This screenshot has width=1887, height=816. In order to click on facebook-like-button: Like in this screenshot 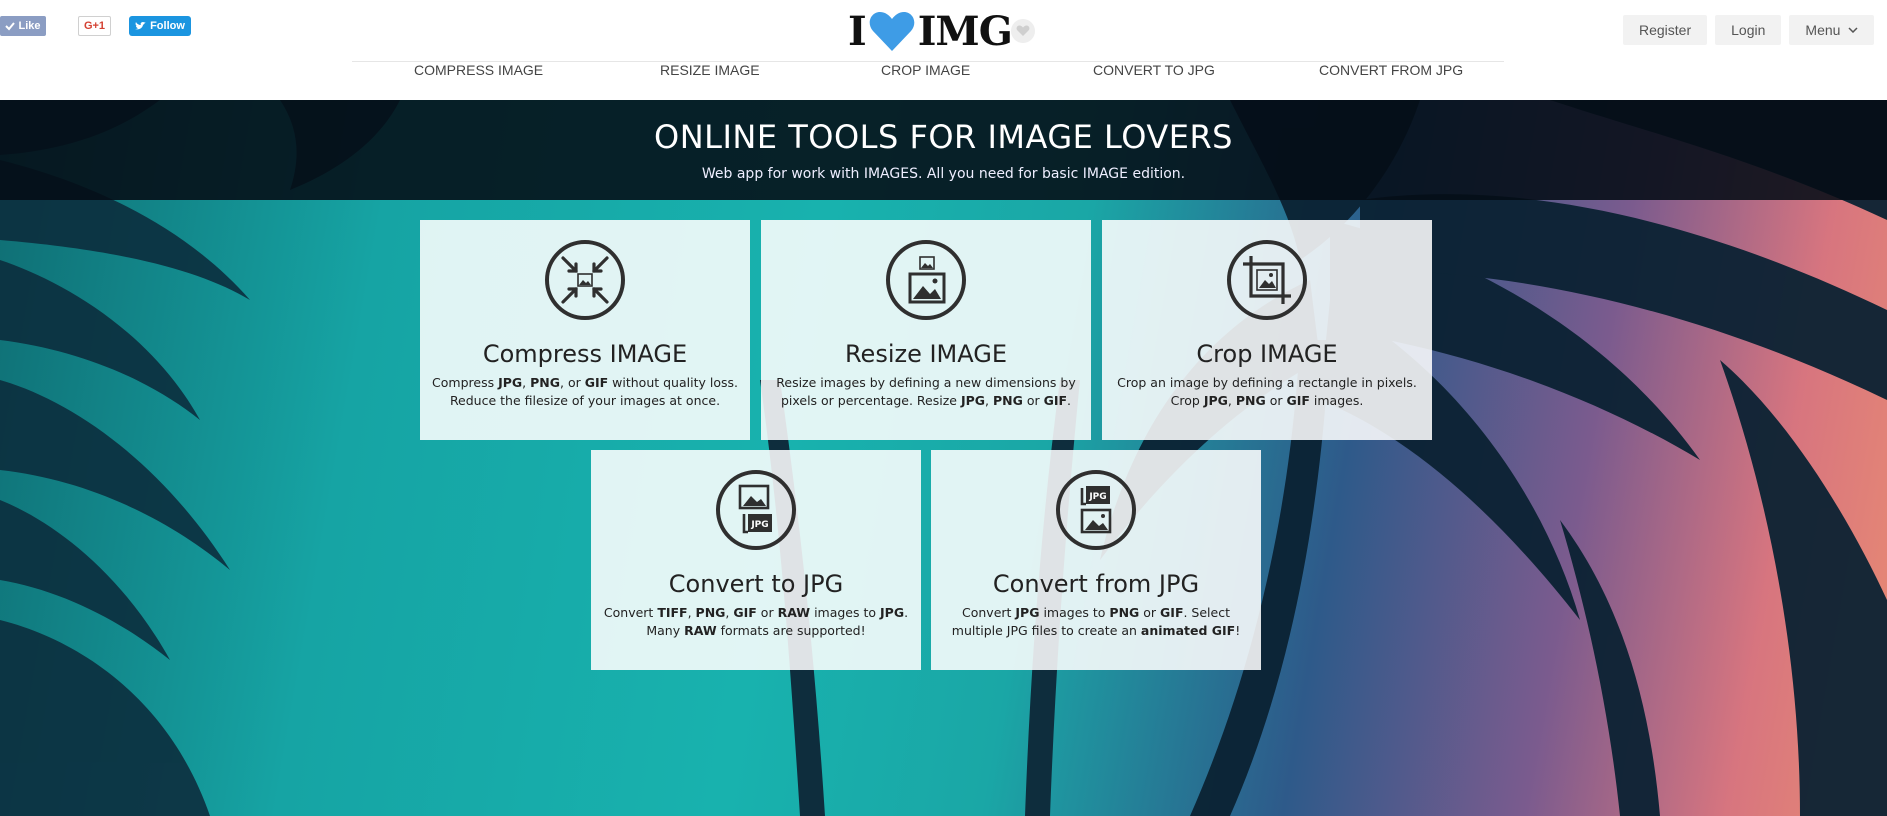, I will do `click(23, 26)`.